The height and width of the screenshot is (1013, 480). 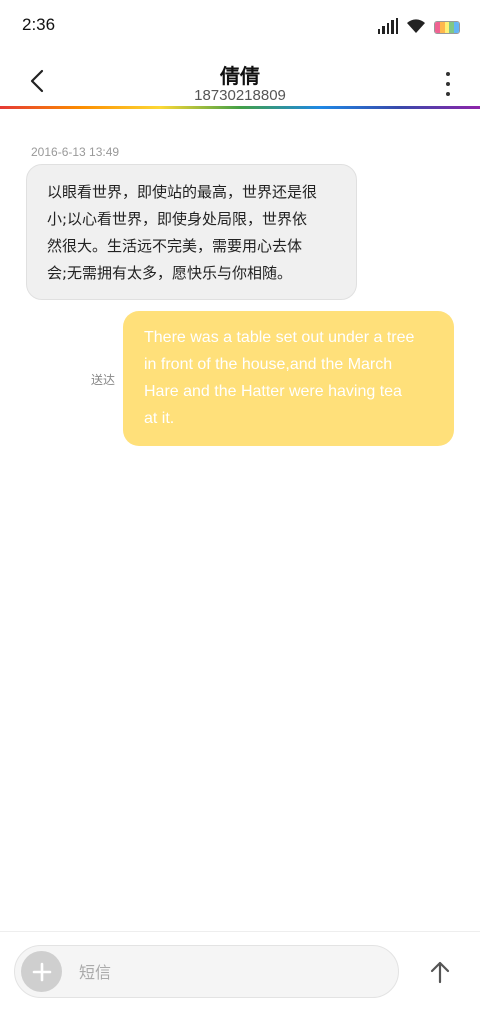 What do you see at coordinates (387, 26) in the screenshot?
I see `signal-icon` at bounding box center [387, 26].